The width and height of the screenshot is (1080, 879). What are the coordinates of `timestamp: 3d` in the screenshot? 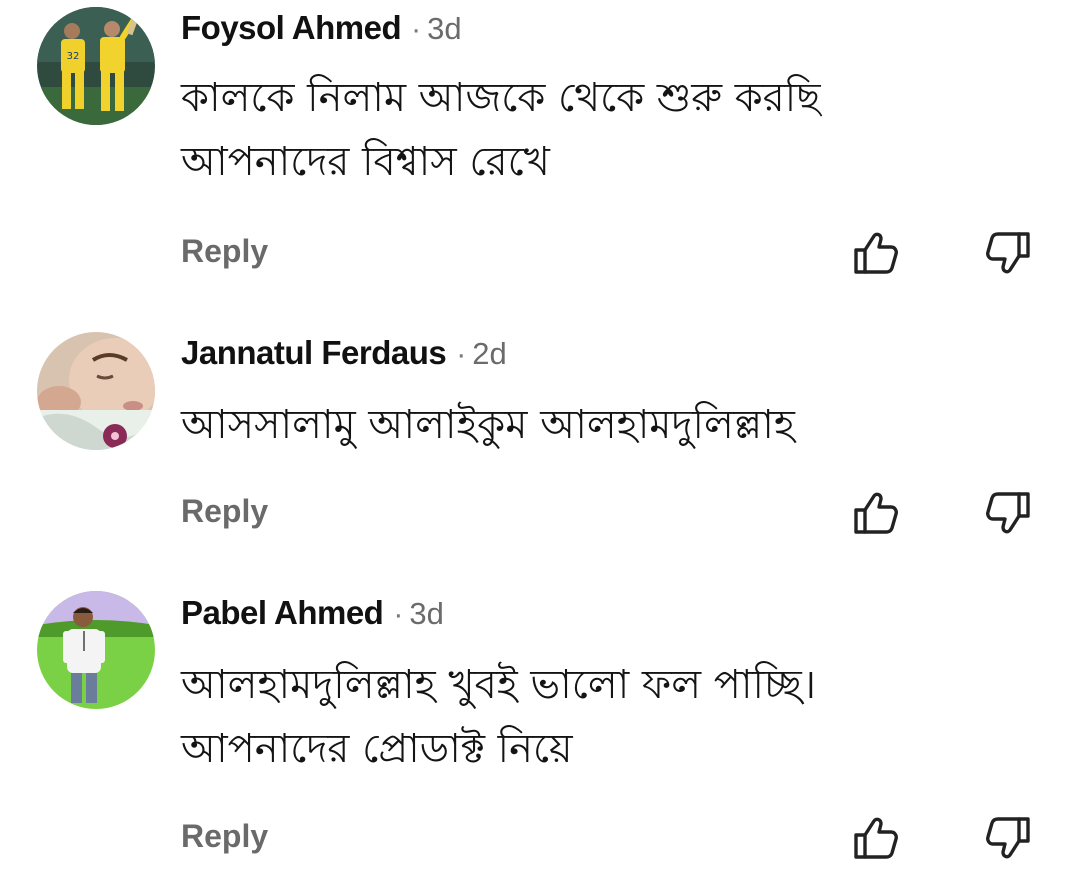 It's located at (426, 613).